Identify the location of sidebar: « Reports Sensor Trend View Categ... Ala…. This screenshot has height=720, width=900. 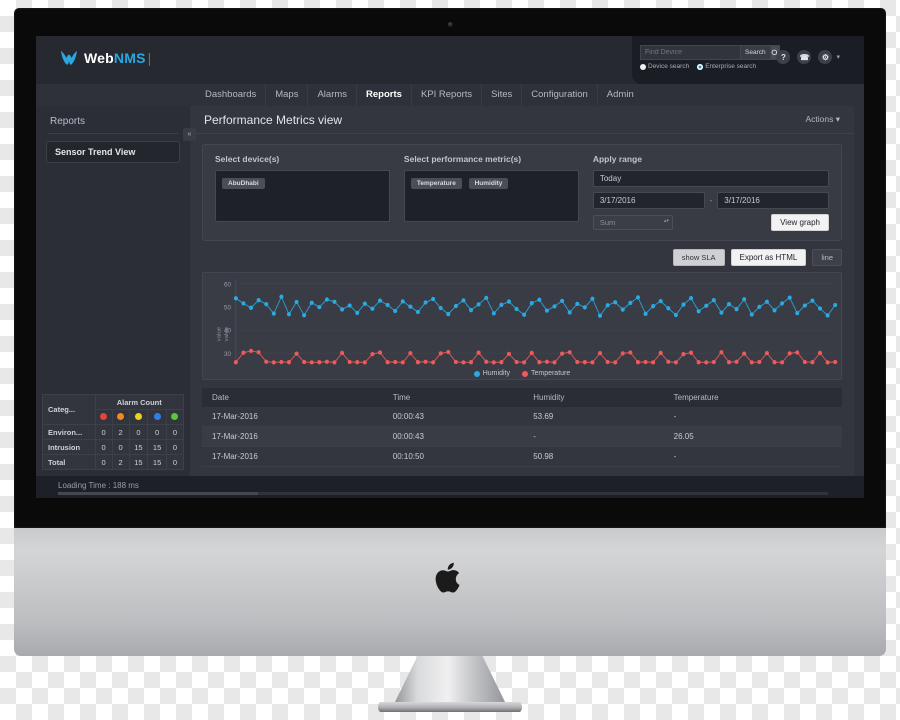
(116, 302).